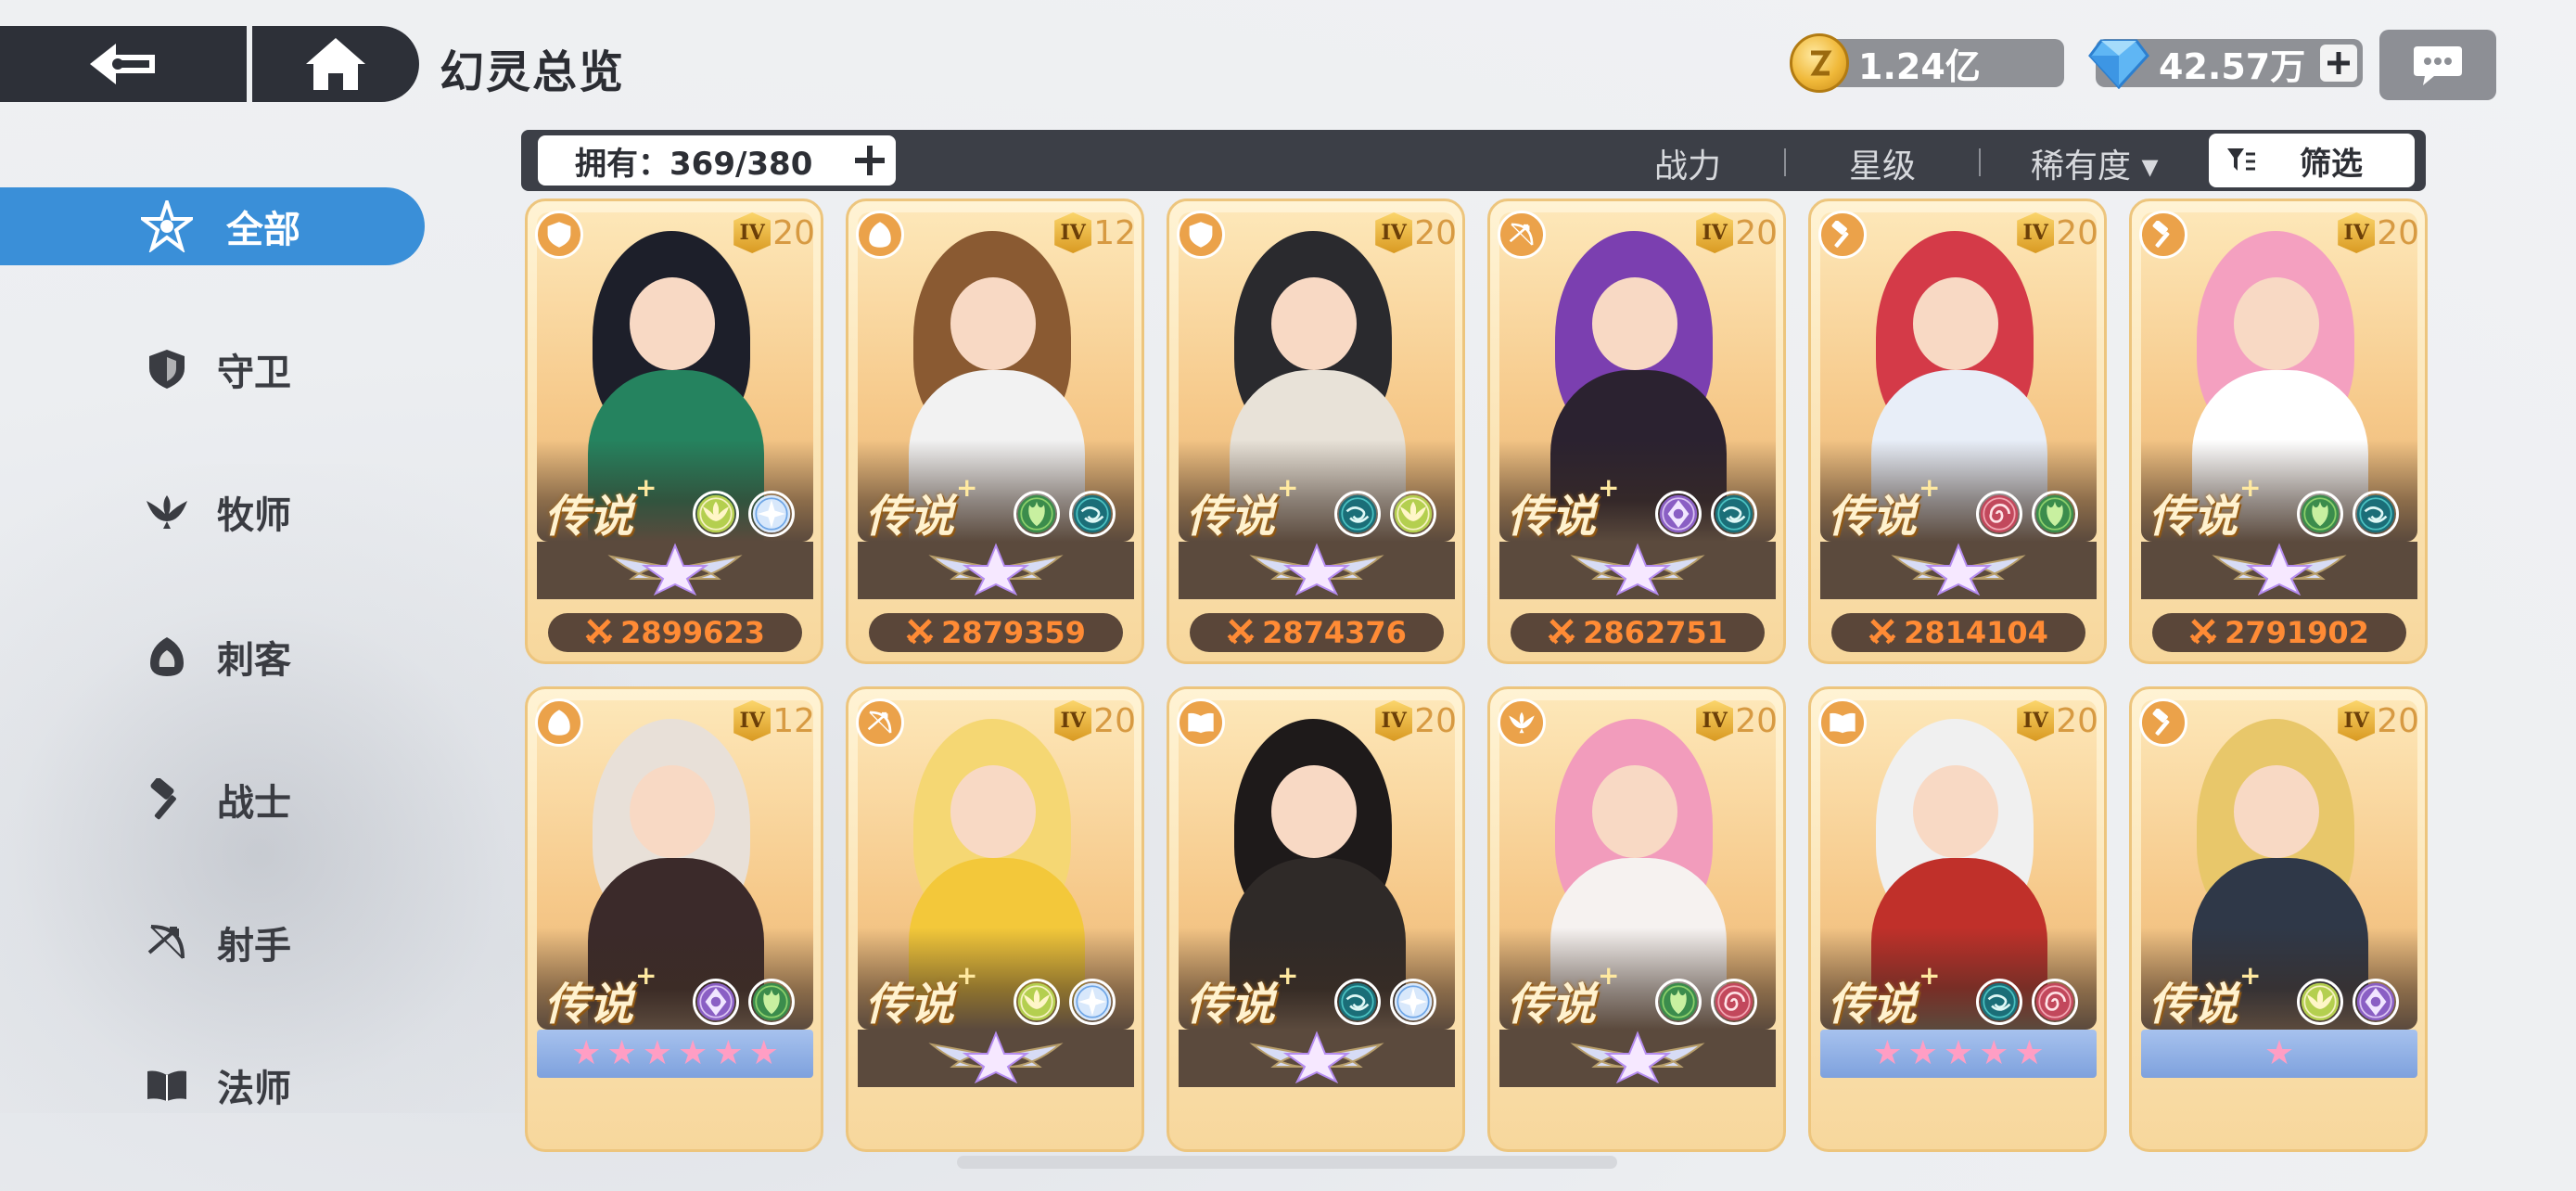 The height and width of the screenshot is (1191, 2576). Describe the element at coordinates (1522, 722) in the screenshot. I see `wings-icon` at that location.